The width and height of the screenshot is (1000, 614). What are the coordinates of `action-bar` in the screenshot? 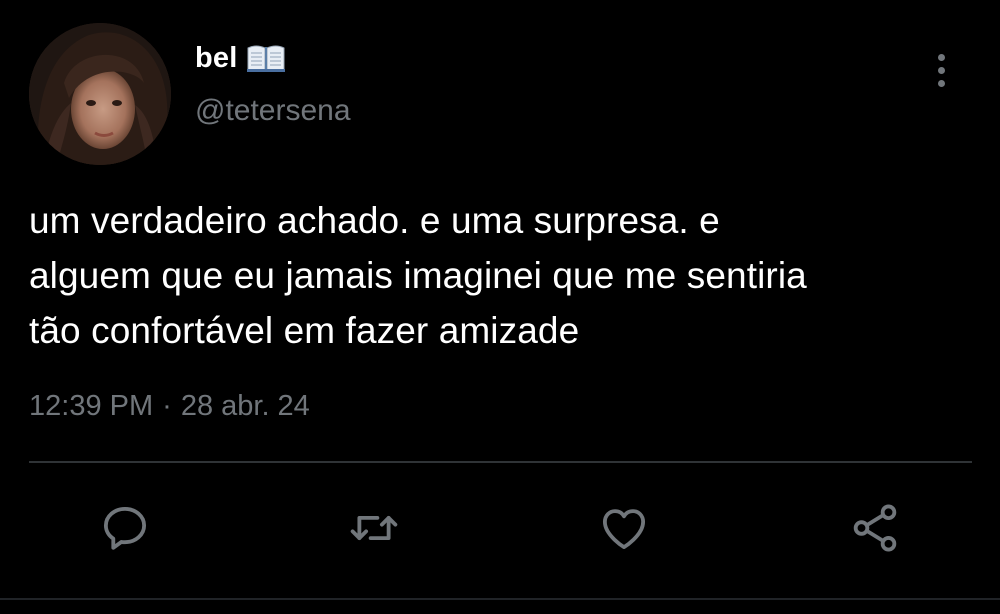 It's located at (500, 528).